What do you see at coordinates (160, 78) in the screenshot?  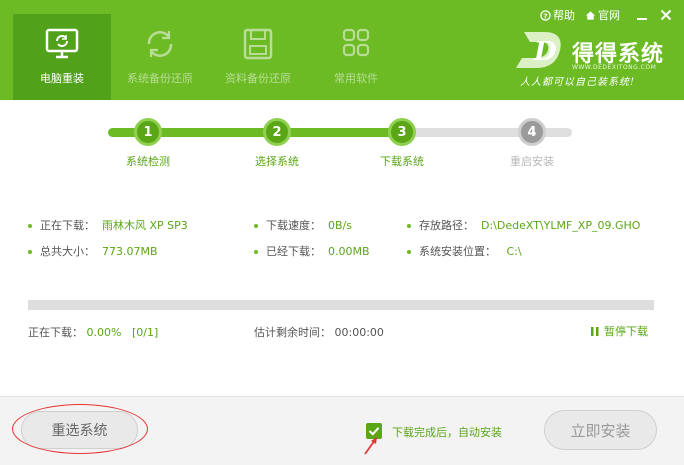 I see `tab-system-backup-label: 系统备份还原` at bounding box center [160, 78].